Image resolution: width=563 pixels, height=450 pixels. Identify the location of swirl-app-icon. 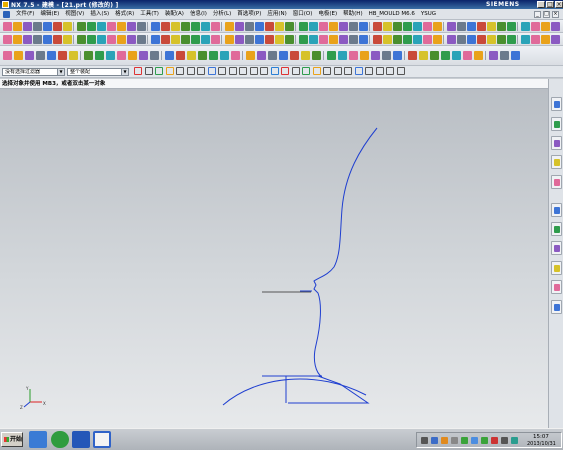
(81, 439).